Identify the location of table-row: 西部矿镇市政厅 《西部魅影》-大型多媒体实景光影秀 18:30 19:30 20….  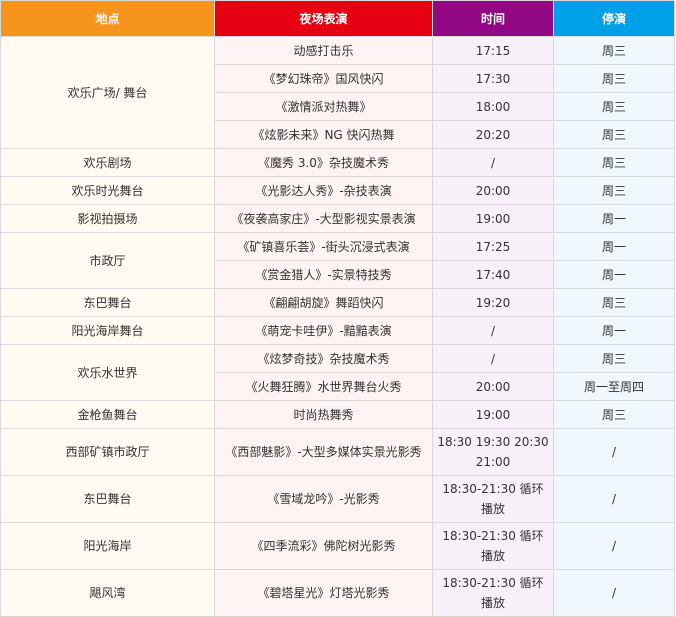
(337, 452).